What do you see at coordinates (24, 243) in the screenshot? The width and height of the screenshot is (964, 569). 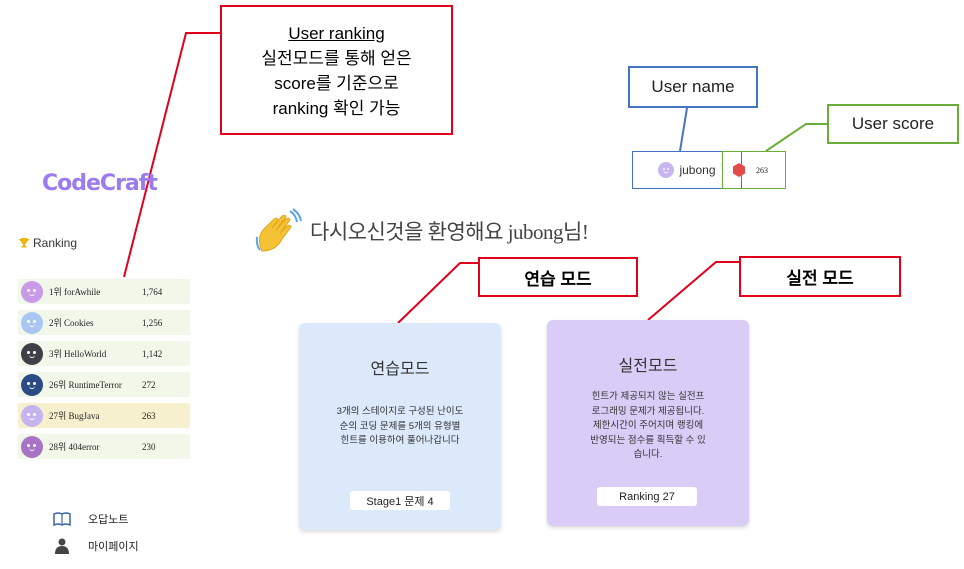 I see `trophy-icon` at bounding box center [24, 243].